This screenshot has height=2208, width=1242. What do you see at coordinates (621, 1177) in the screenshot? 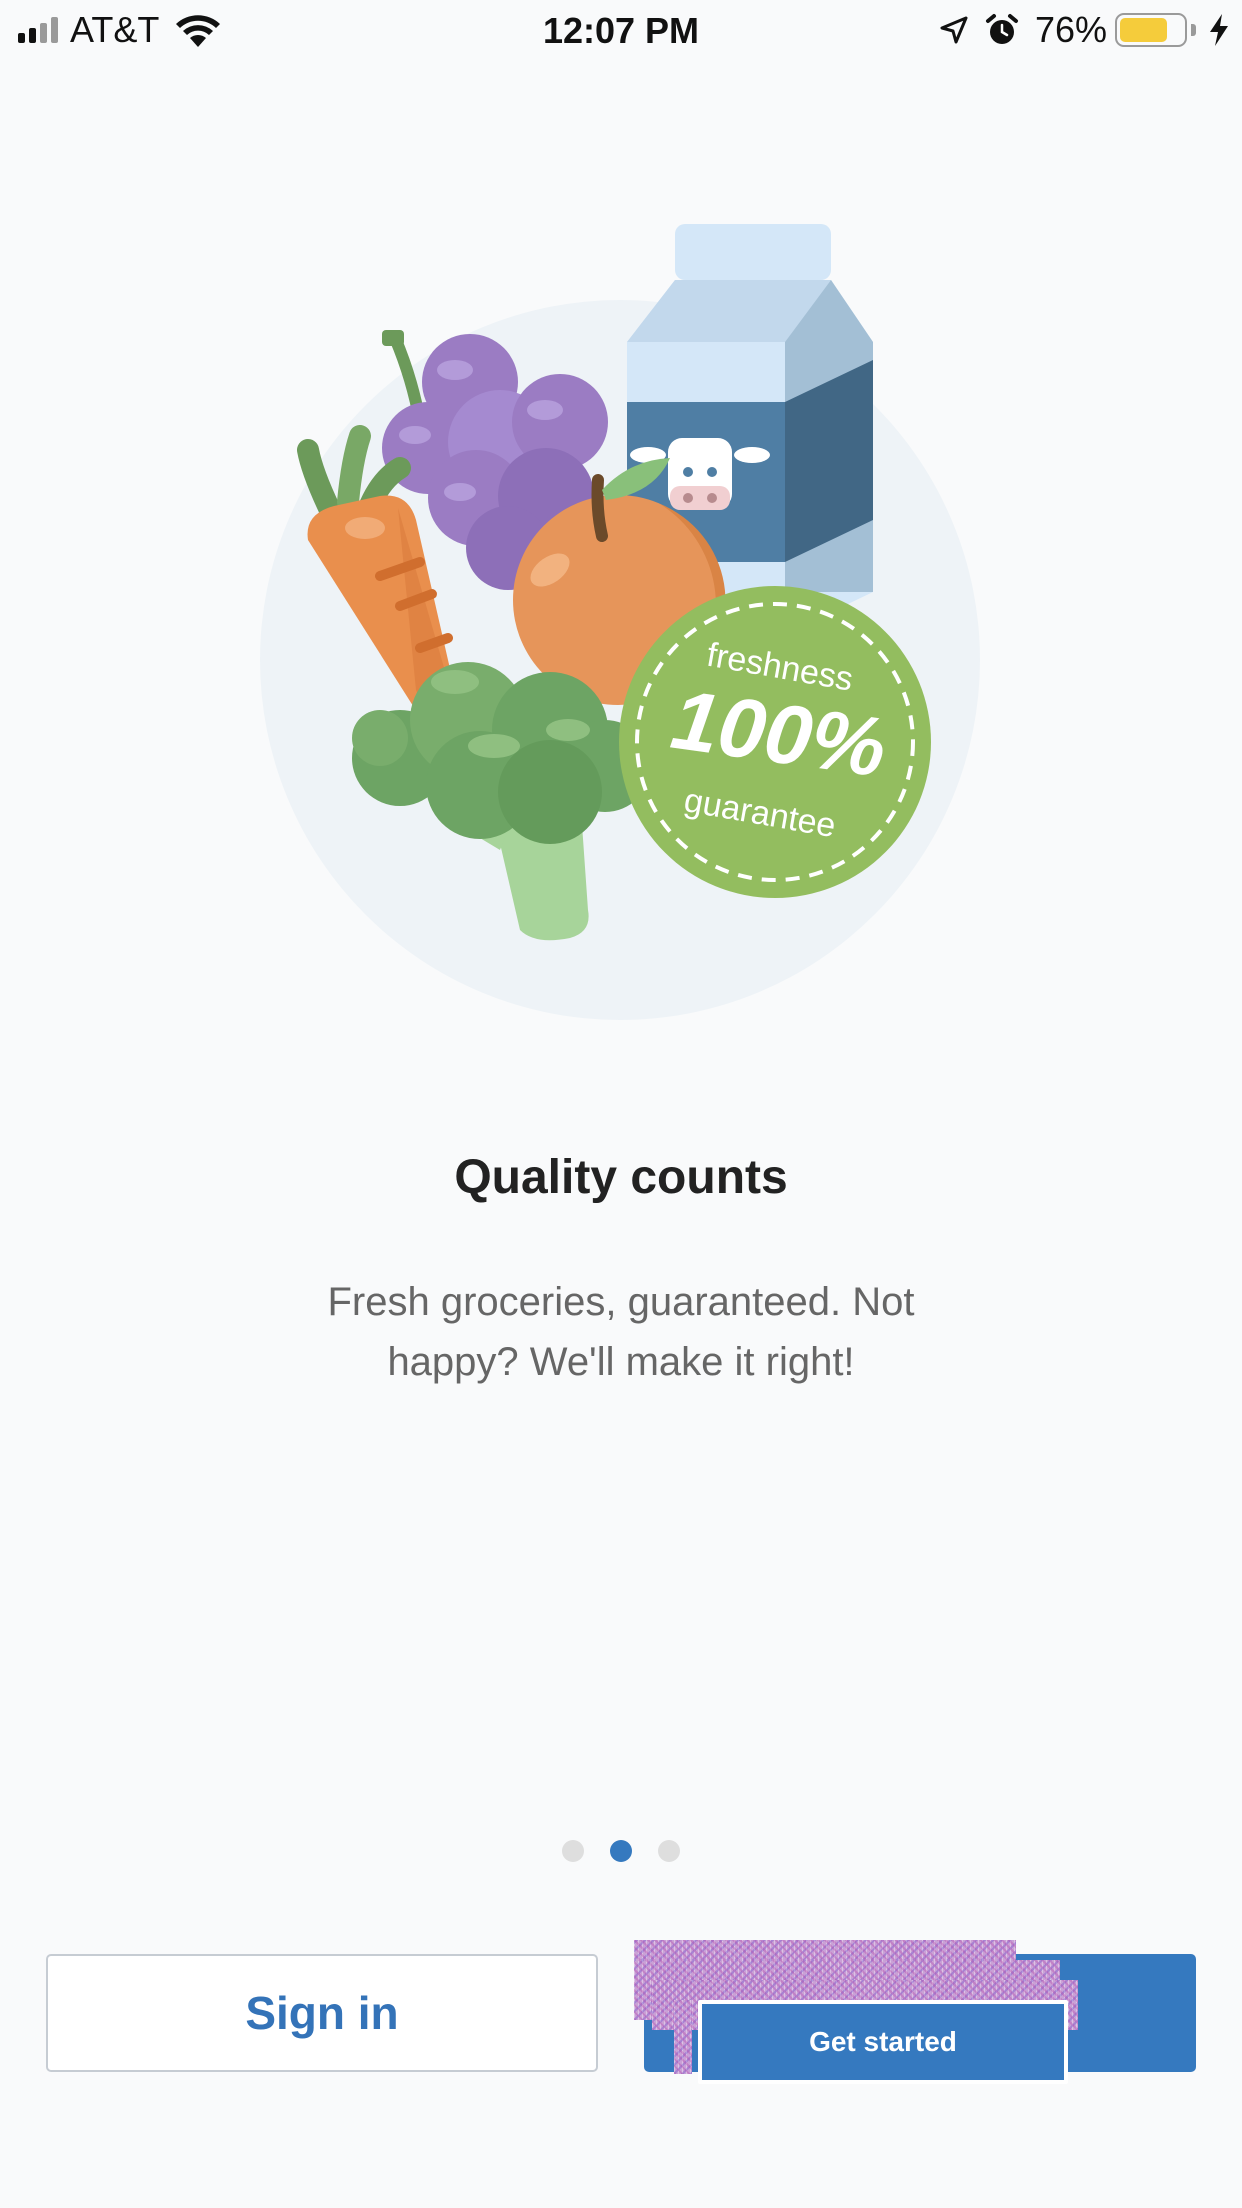
I see `onboarding-title: Quality counts` at bounding box center [621, 1177].